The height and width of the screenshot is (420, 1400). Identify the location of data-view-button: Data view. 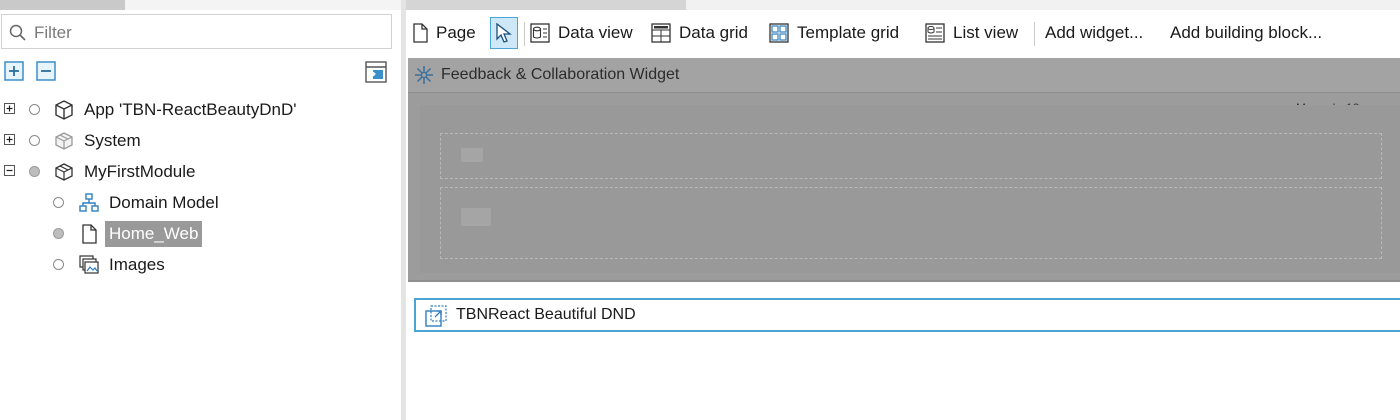
(586, 33).